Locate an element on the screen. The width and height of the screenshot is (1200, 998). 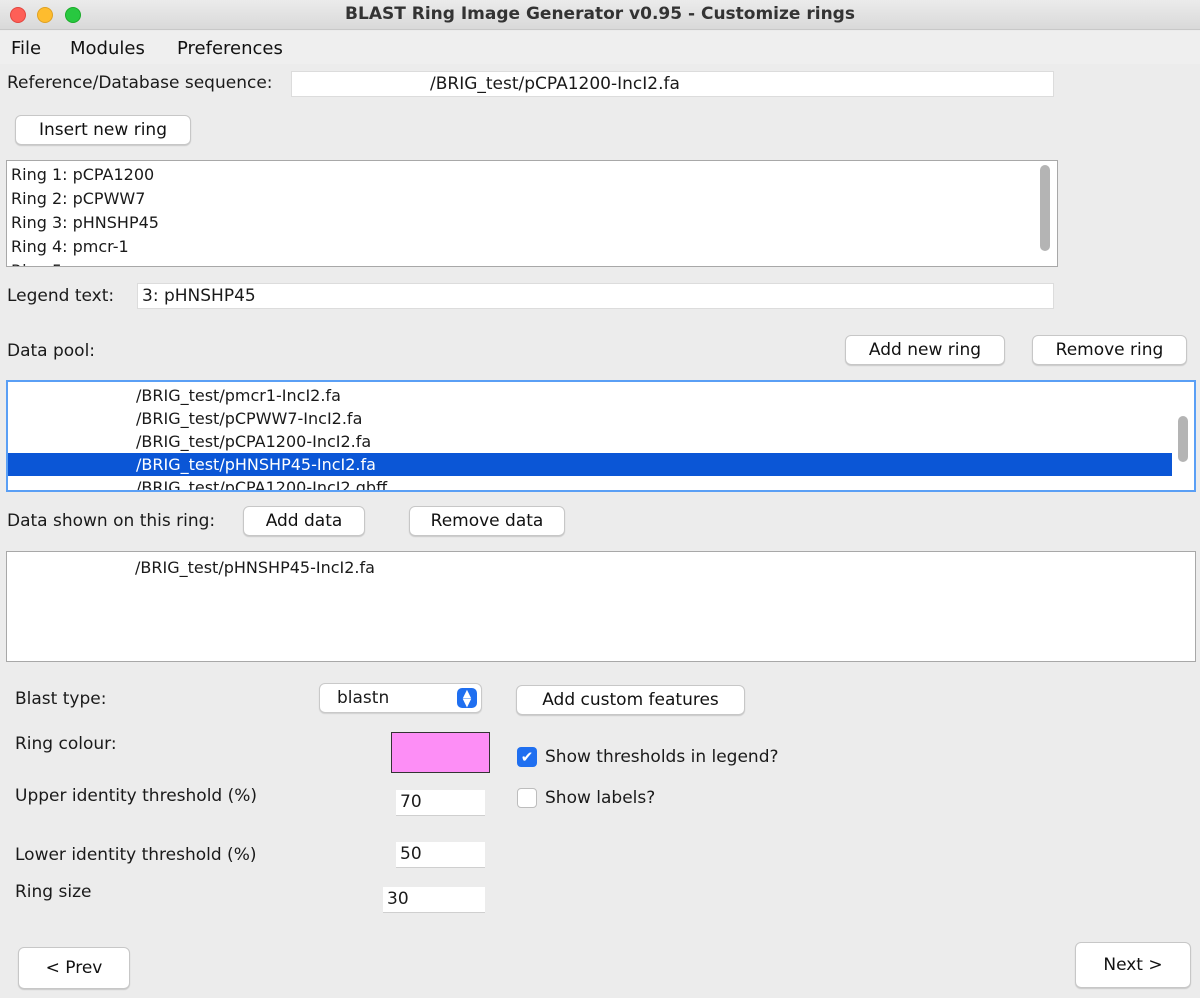
menu-file: File is located at coordinates (26, 48).